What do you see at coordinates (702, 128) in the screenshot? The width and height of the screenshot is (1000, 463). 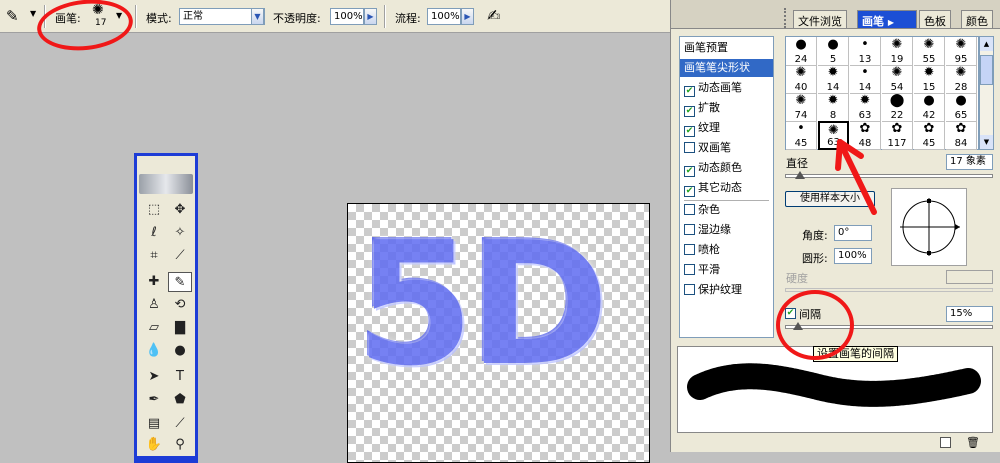 I see `brush-option-texture: ✔ 纹理` at bounding box center [702, 128].